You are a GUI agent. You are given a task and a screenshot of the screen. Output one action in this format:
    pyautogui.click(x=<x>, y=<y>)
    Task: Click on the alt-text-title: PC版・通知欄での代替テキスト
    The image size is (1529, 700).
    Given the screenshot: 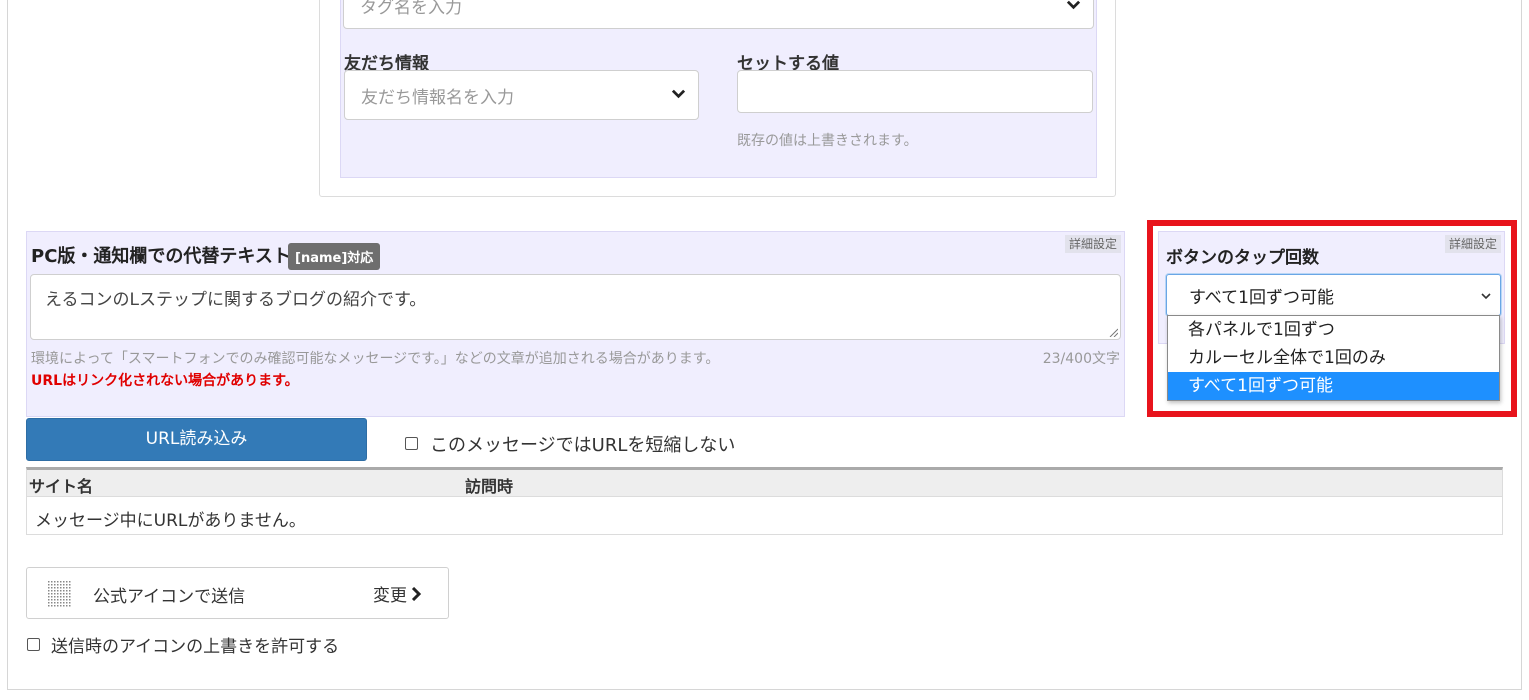 What is the action you would take?
    pyautogui.click(x=161, y=256)
    